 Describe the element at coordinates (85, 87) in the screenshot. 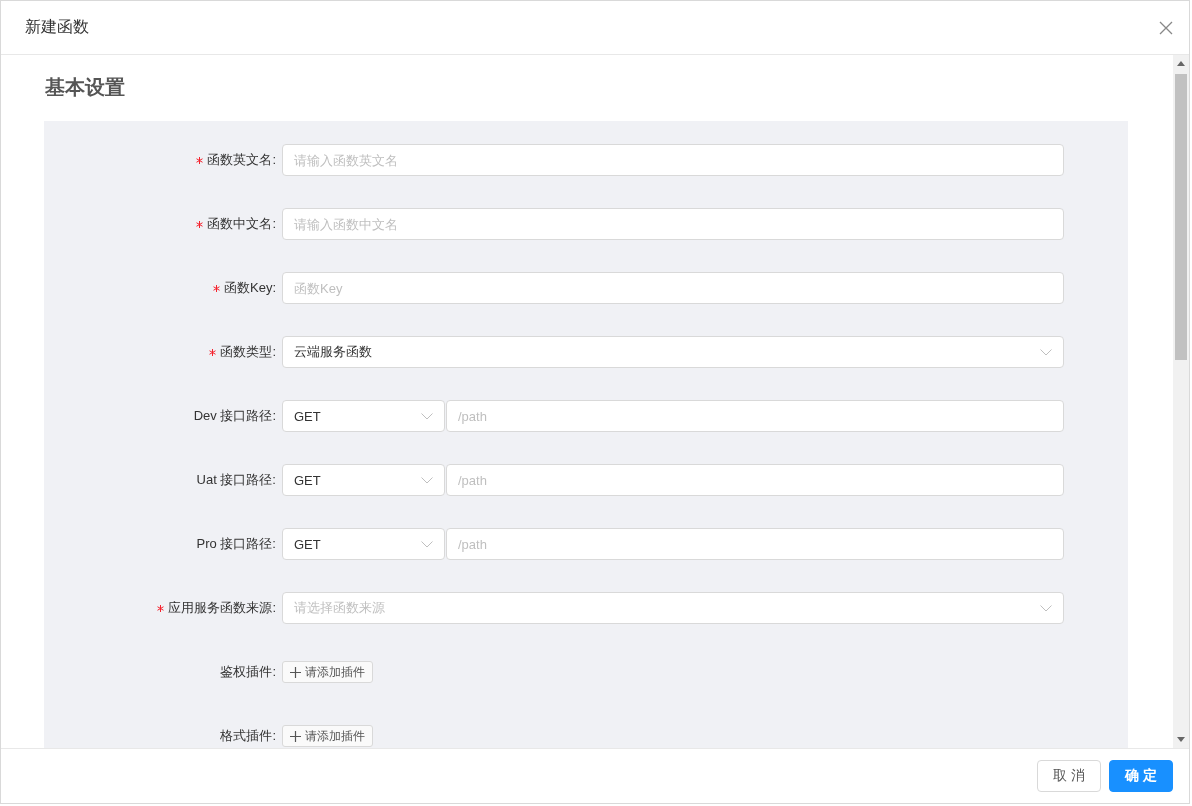

I see `section-title: 基本设置` at that location.